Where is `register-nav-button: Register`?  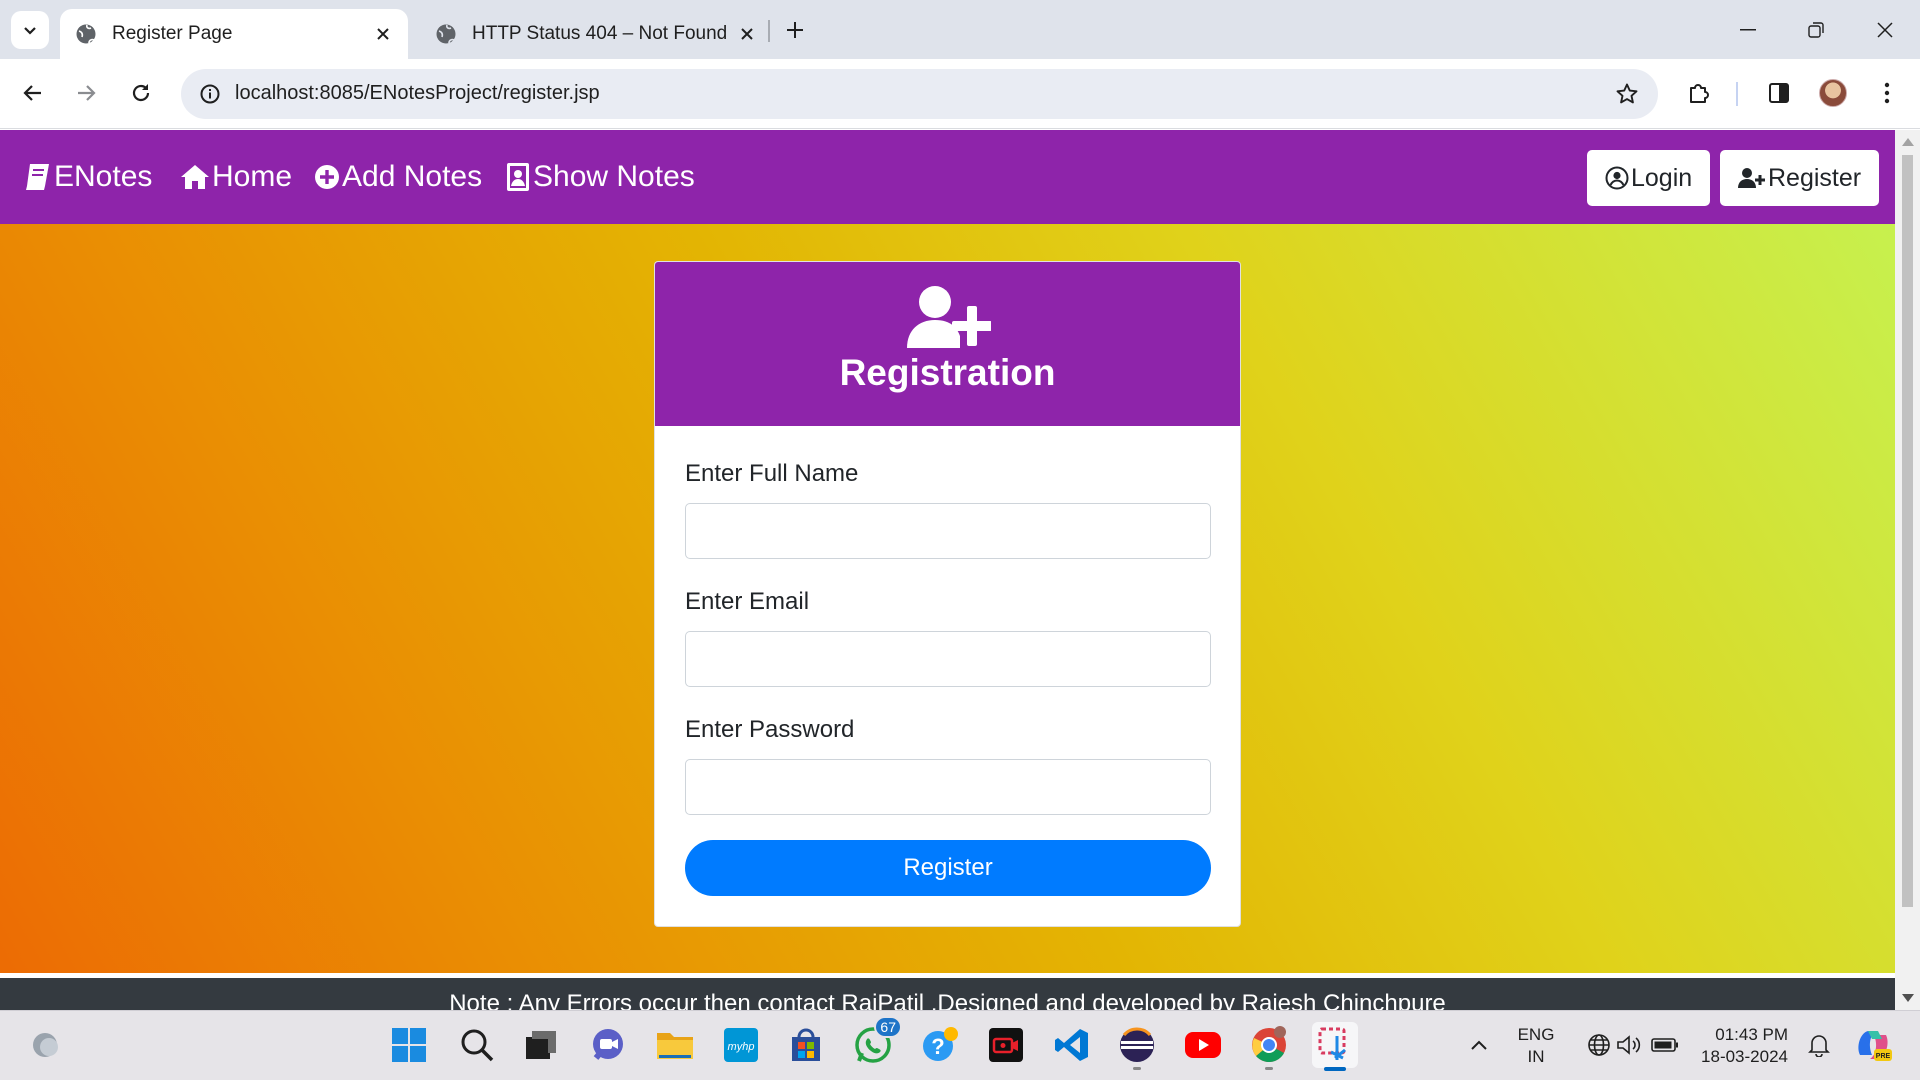 register-nav-button: Register is located at coordinates (1800, 178).